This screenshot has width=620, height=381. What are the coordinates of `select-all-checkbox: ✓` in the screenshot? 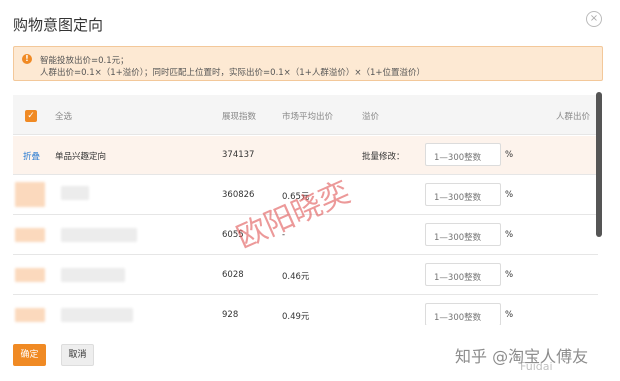 It's located at (31, 116).